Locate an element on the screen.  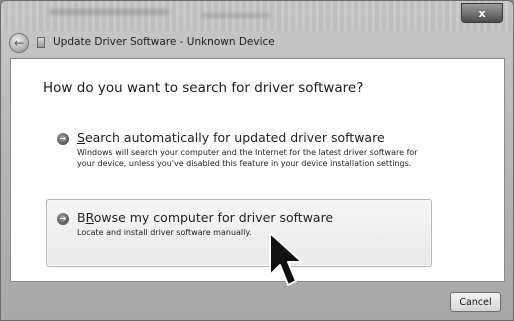
device-icon is located at coordinates (41, 42).